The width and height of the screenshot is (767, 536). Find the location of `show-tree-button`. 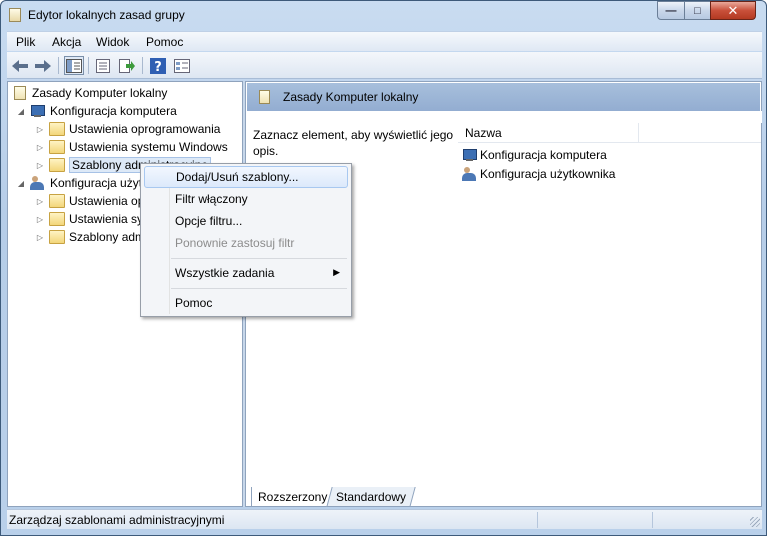

show-tree-button is located at coordinates (74, 65).